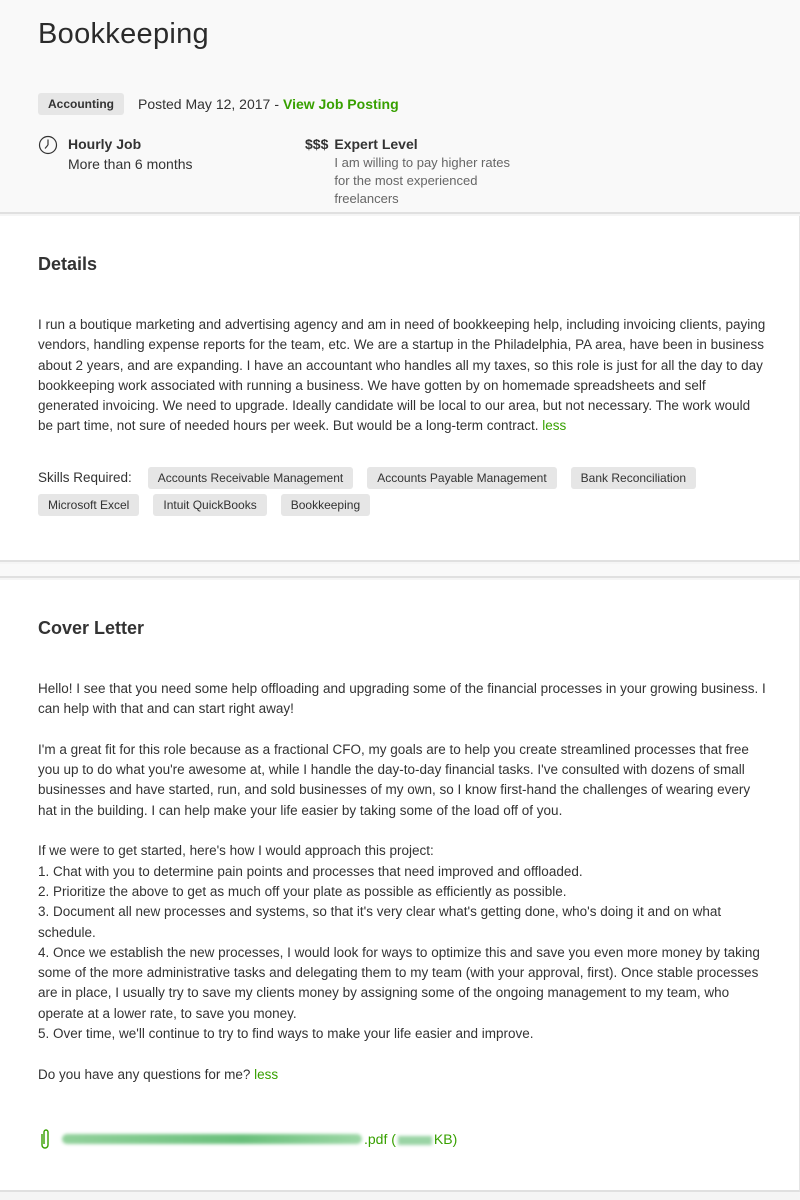  I want to click on attachment-link: .pdf (KB), so click(247, 1139).